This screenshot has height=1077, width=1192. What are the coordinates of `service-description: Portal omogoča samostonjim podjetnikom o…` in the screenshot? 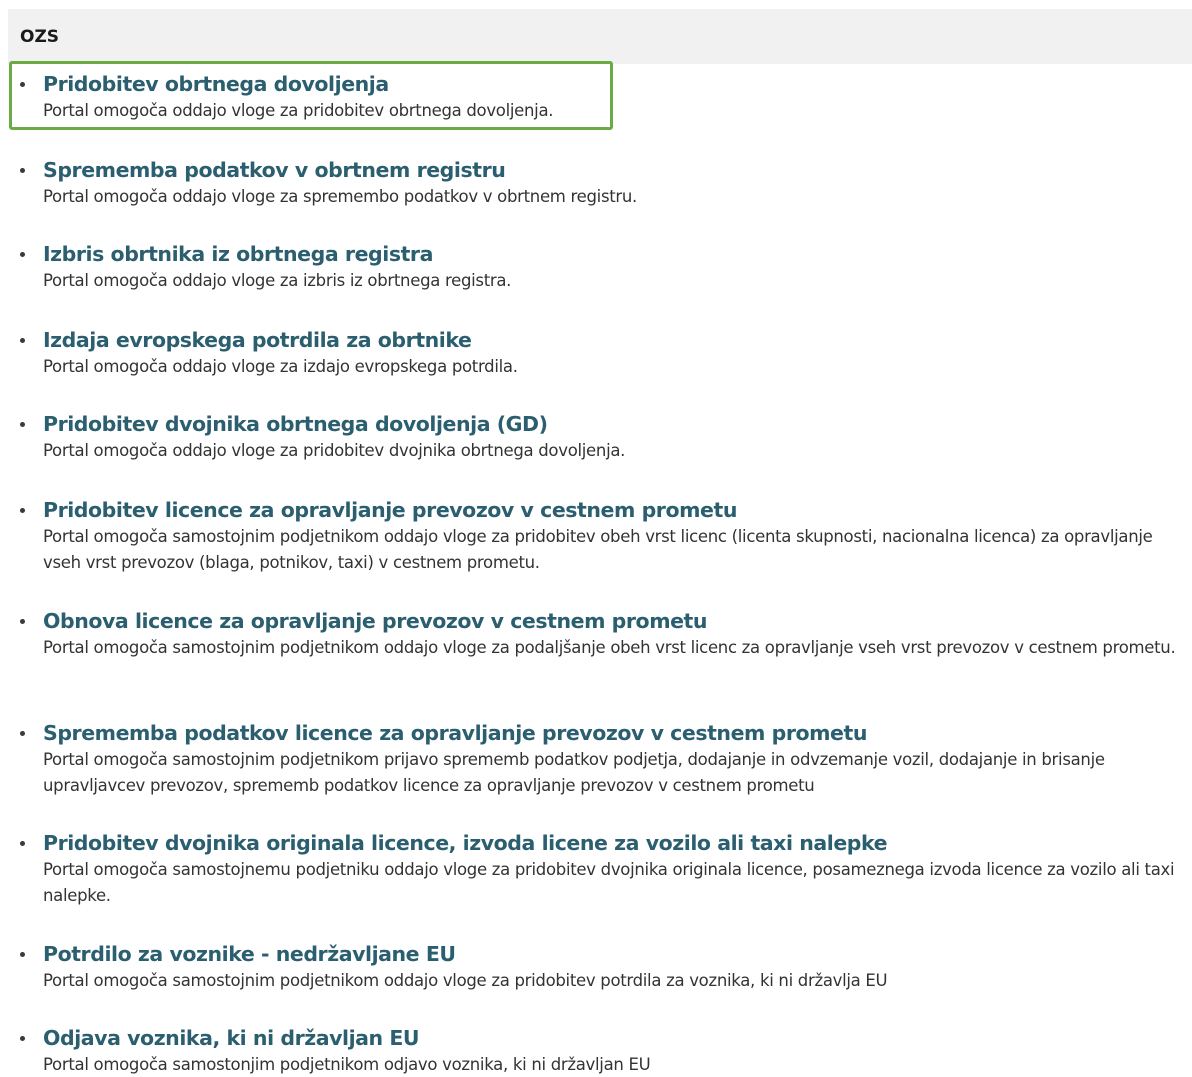 It's located at (347, 1064).